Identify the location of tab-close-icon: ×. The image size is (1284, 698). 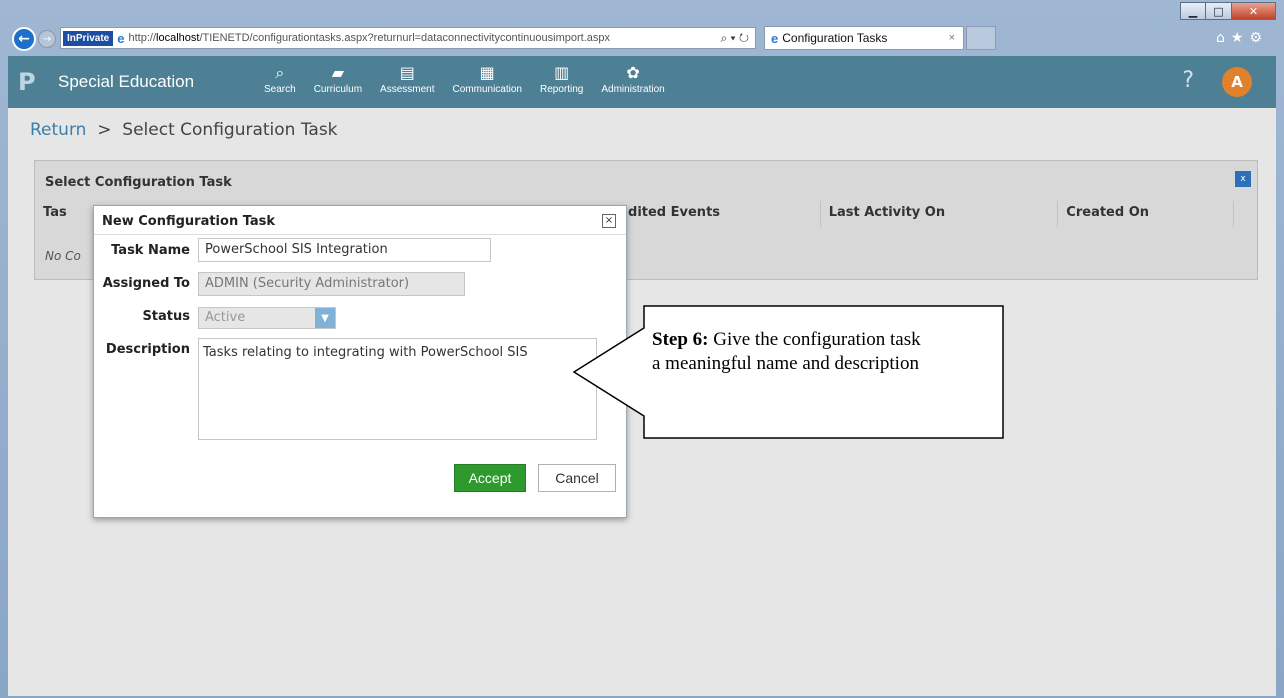
(952, 38).